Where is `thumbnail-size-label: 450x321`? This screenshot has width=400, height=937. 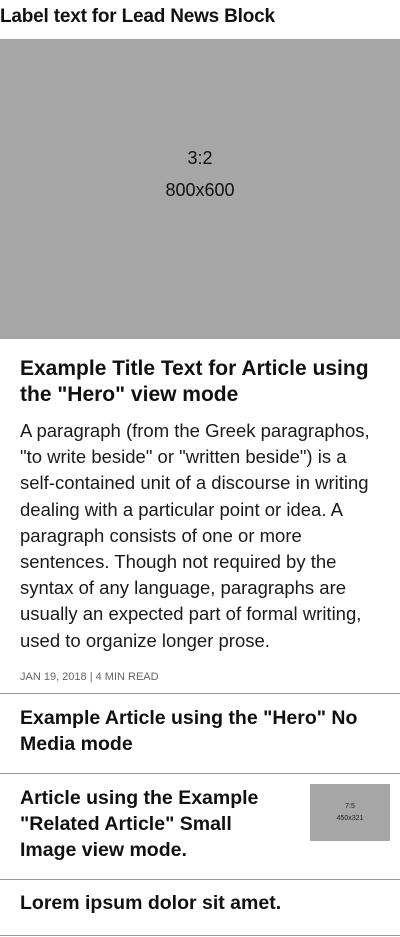 thumbnail-size-label: 450x321 is located at coordinates (350, 818).